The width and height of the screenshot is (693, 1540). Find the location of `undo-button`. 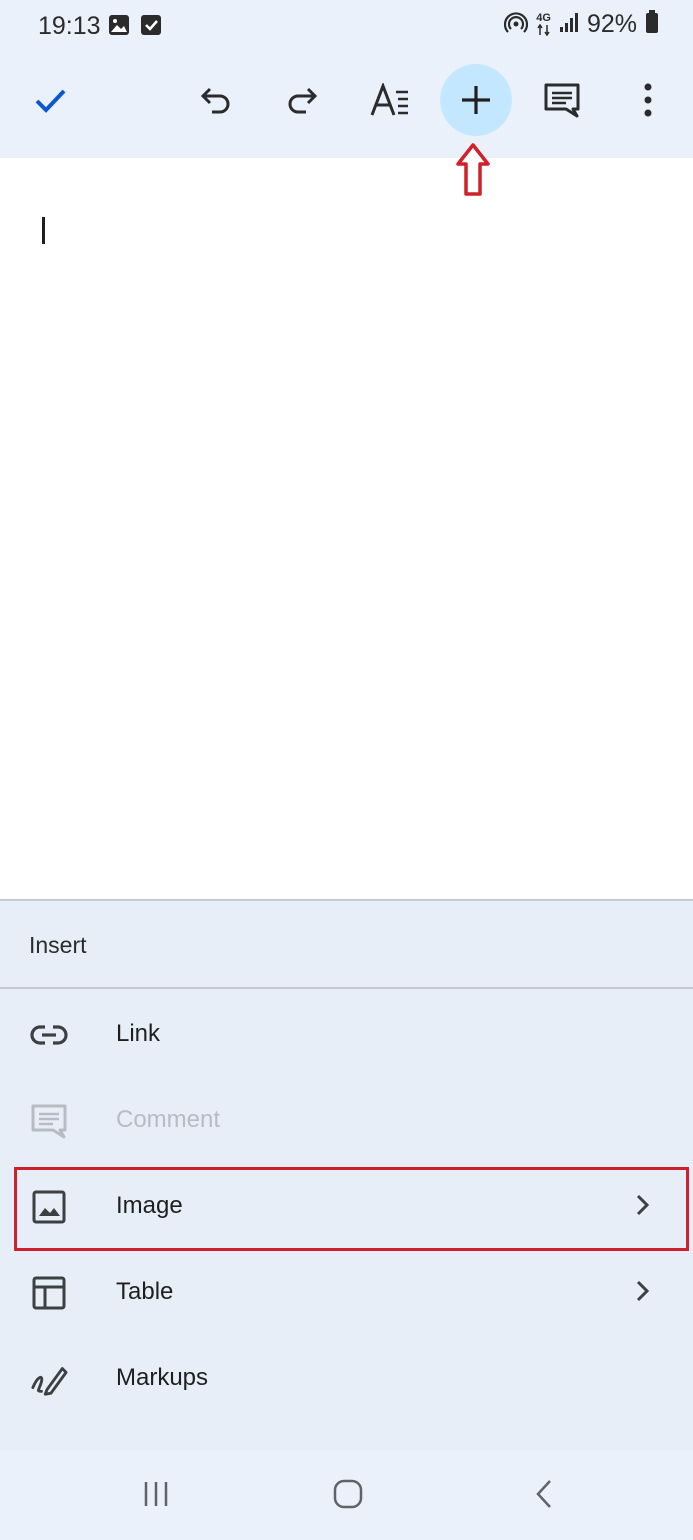

undo-button is located at coordinates (216, 100).